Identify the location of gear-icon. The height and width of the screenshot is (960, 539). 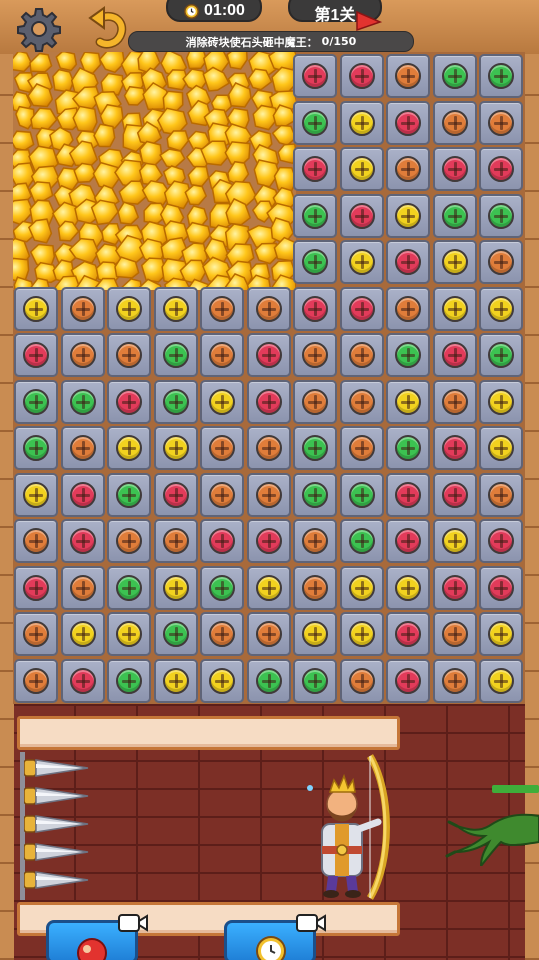
(39, 29).